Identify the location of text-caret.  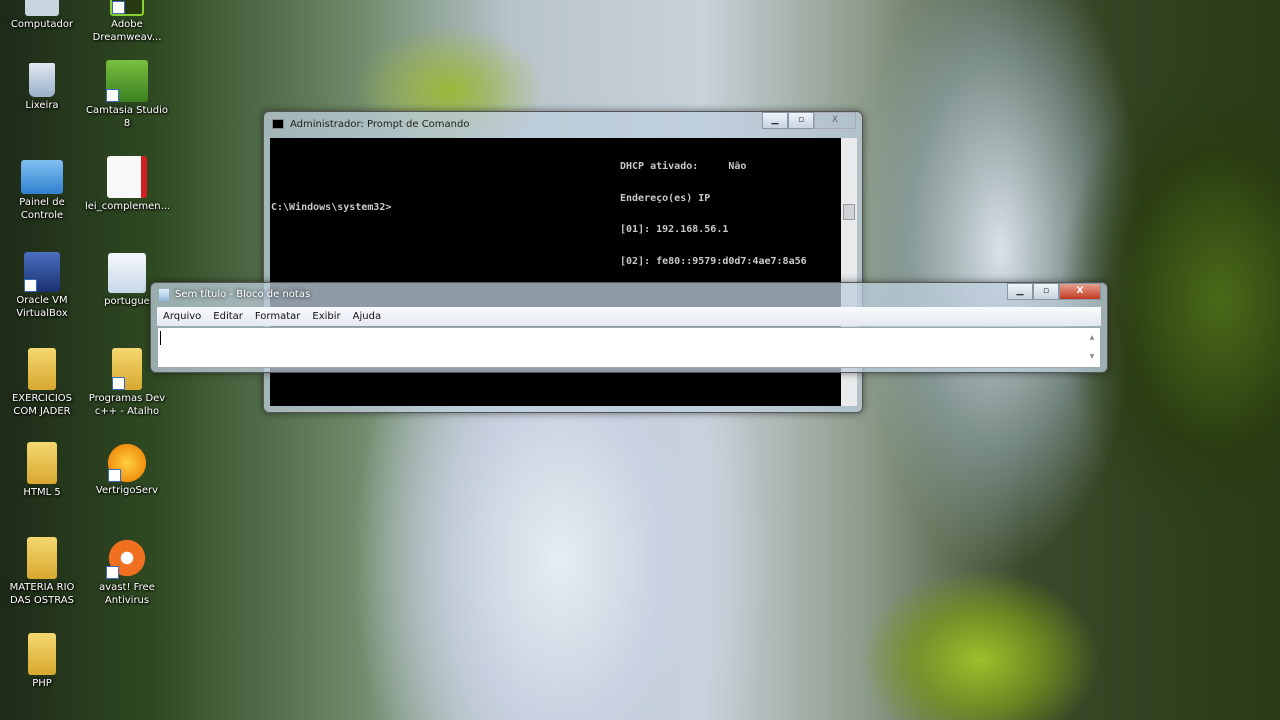
(160, 338).